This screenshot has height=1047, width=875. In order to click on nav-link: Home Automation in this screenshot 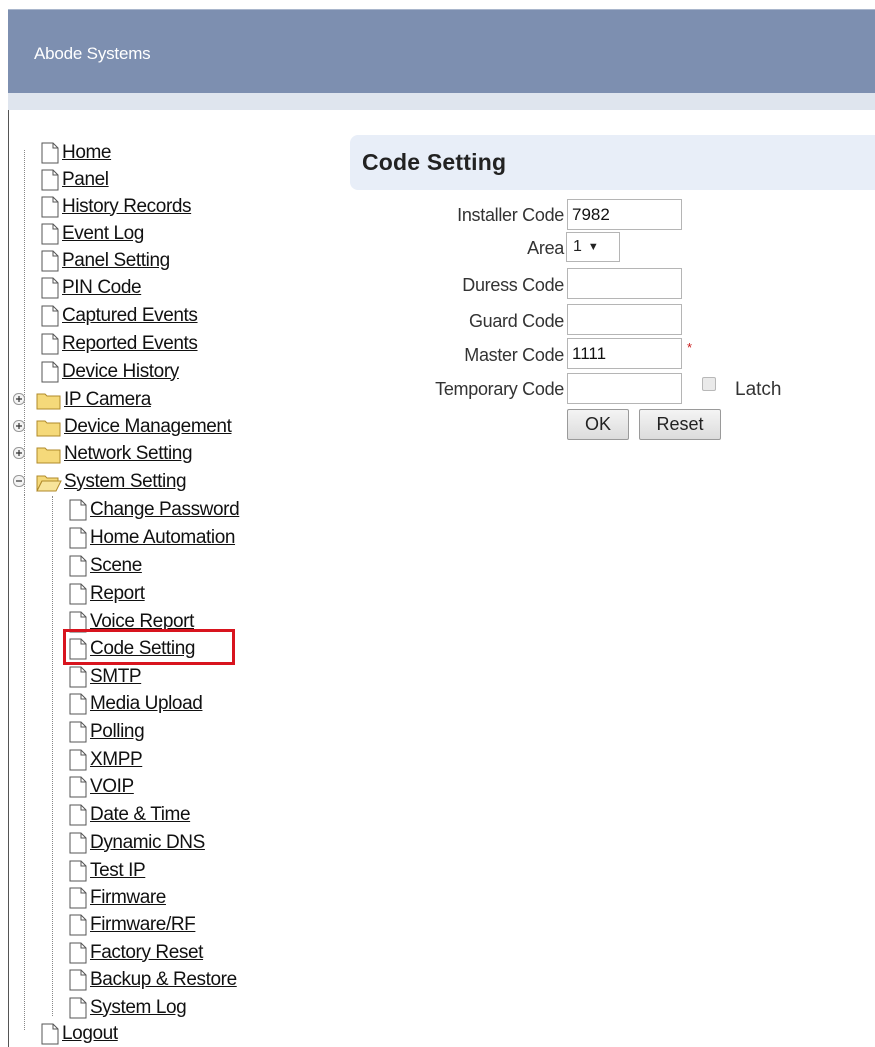, I will do `click(162, 538)`.